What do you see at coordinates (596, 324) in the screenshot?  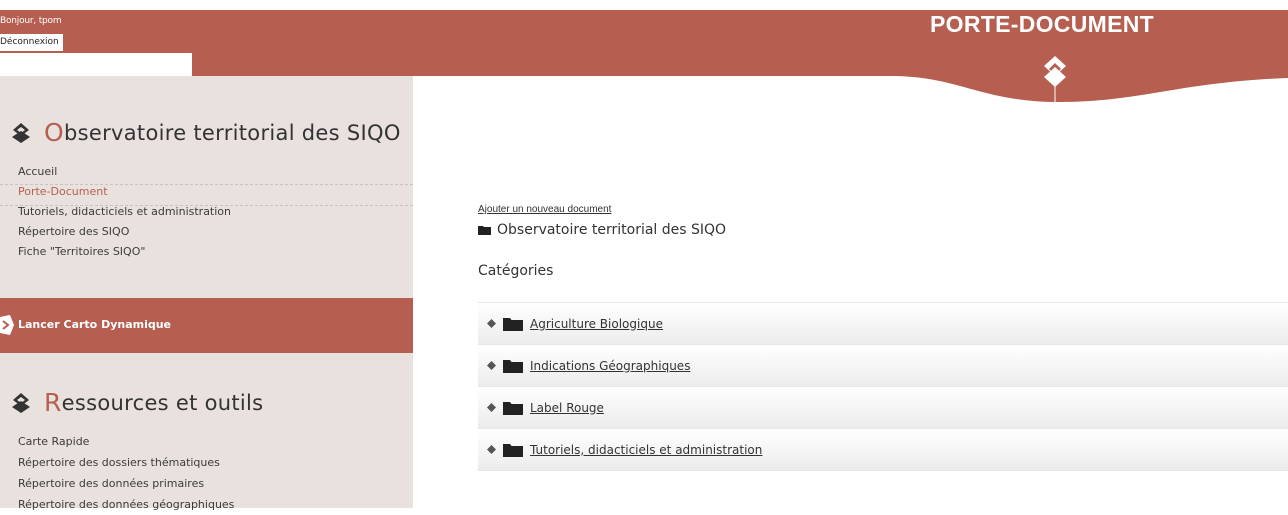 I see `category-link: Agriculture Biologique` at bounding box center [596, 324].